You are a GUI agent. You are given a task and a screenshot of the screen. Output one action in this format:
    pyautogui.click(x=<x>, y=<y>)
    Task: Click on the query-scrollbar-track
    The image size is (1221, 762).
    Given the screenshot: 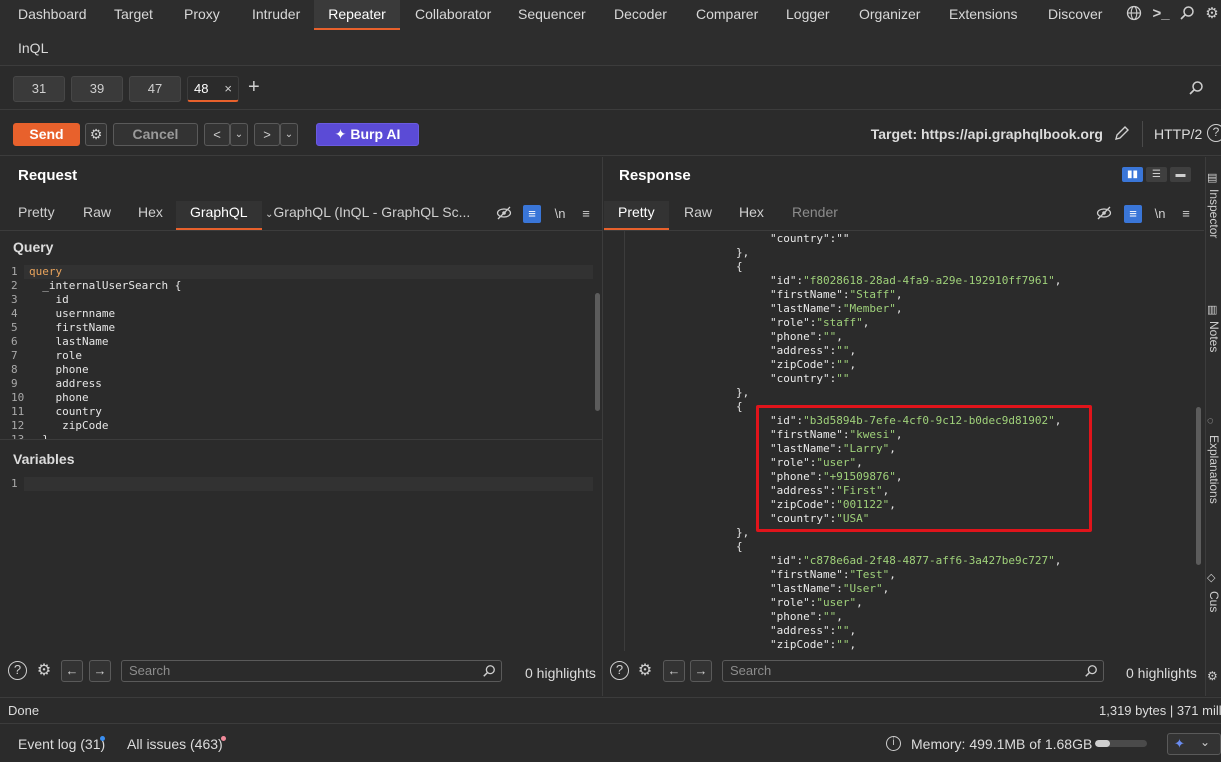 What is the action you would take?
    pyautogui.click(x=597, y=351)
    